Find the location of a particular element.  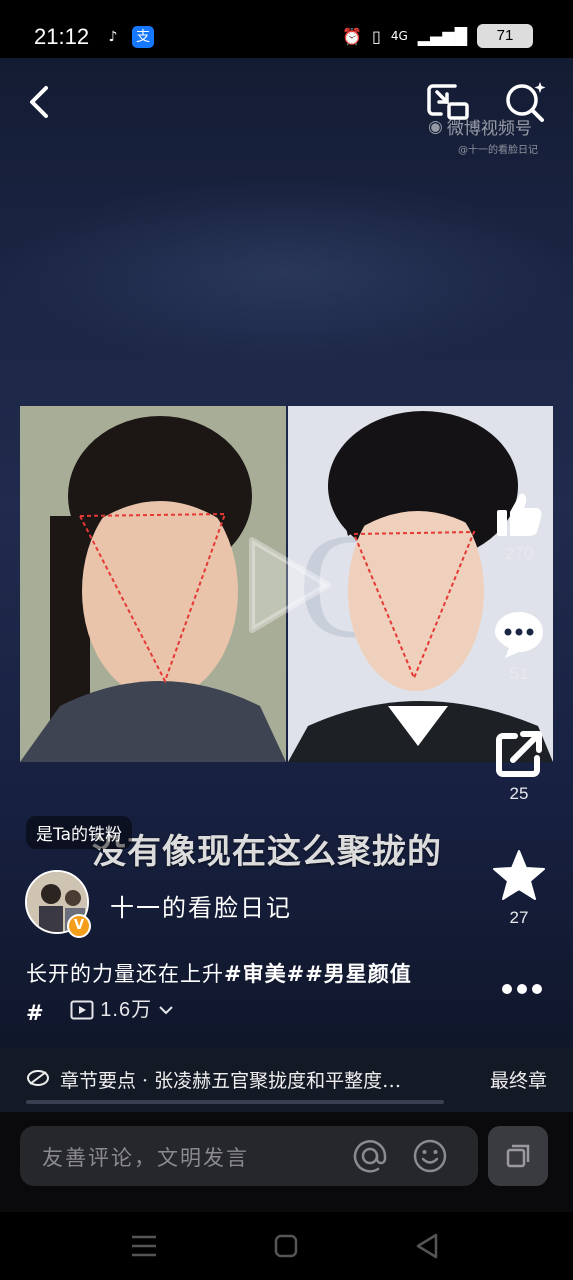

watermark-brand: 微博视频号 is located at coordinates (489, 129).